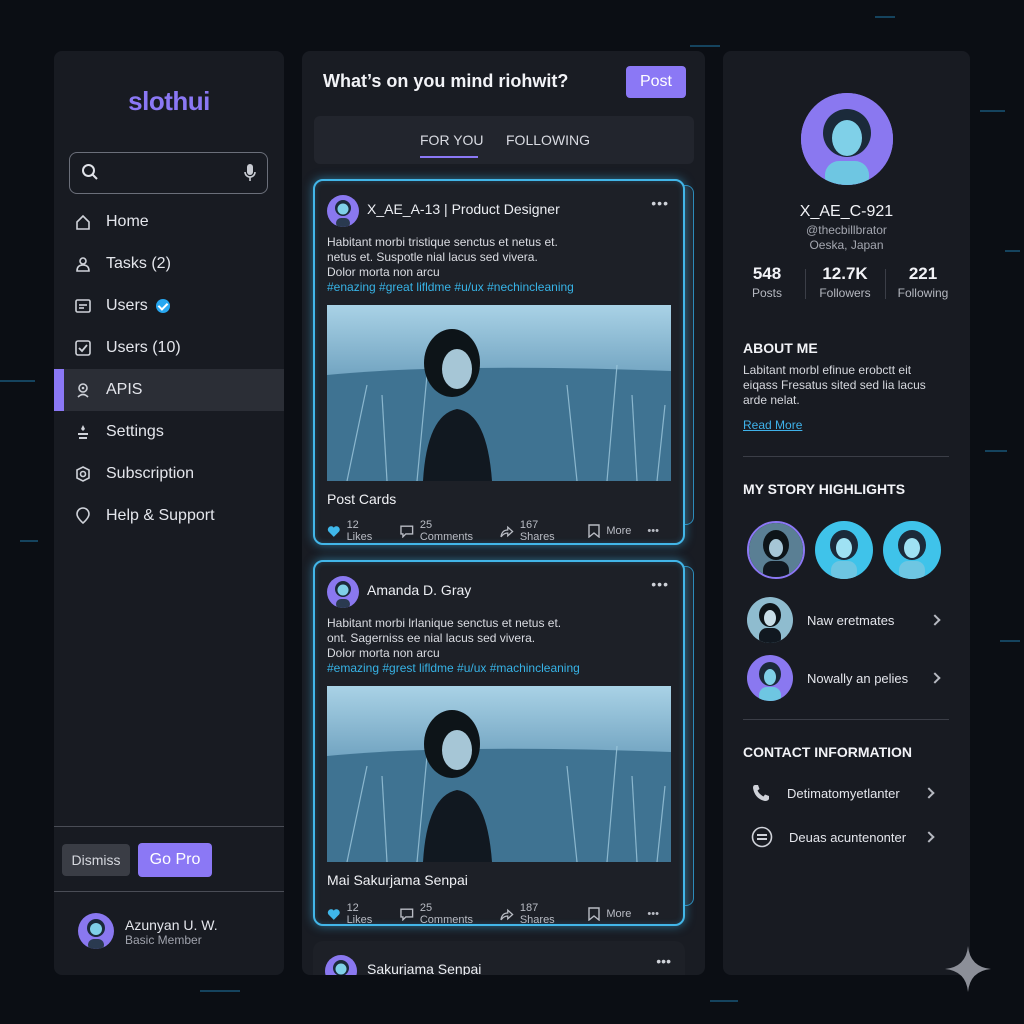 The height and width of the screenshot is (1024, 1024). What do you see at coordinates (127, 221) in the screenshot?
I see `sidebar-item-label: Home` at bounding box center [127, 221].